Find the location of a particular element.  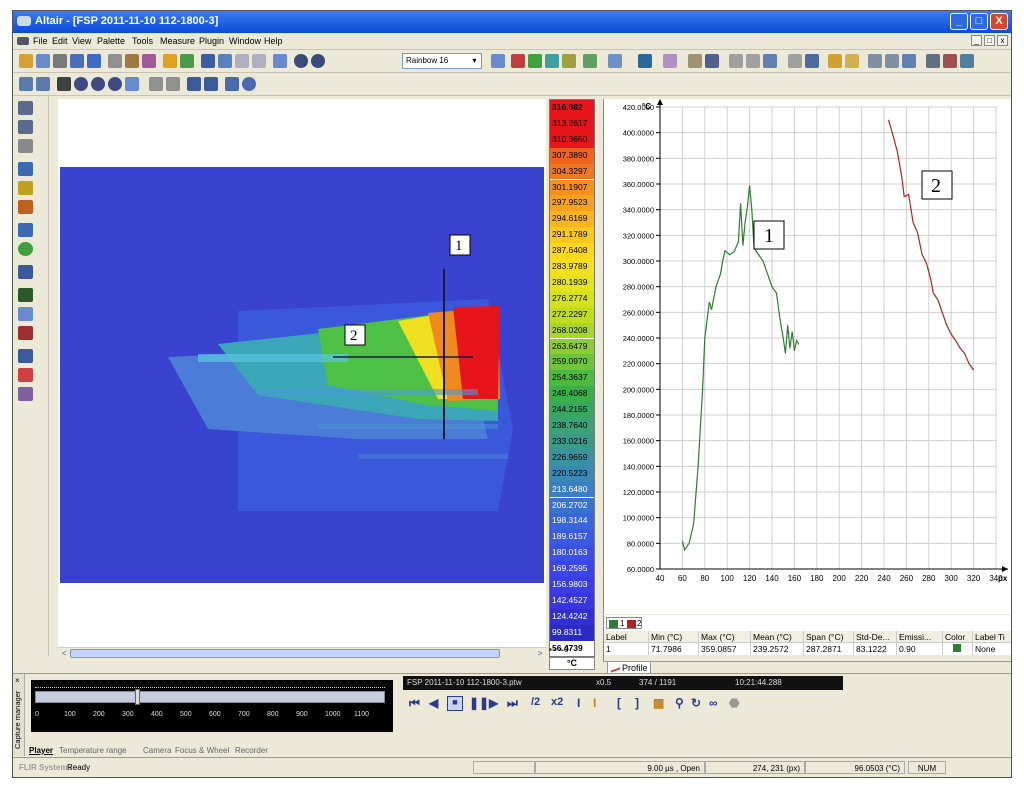

menu-window: Window is located at coordinates (245, 41).